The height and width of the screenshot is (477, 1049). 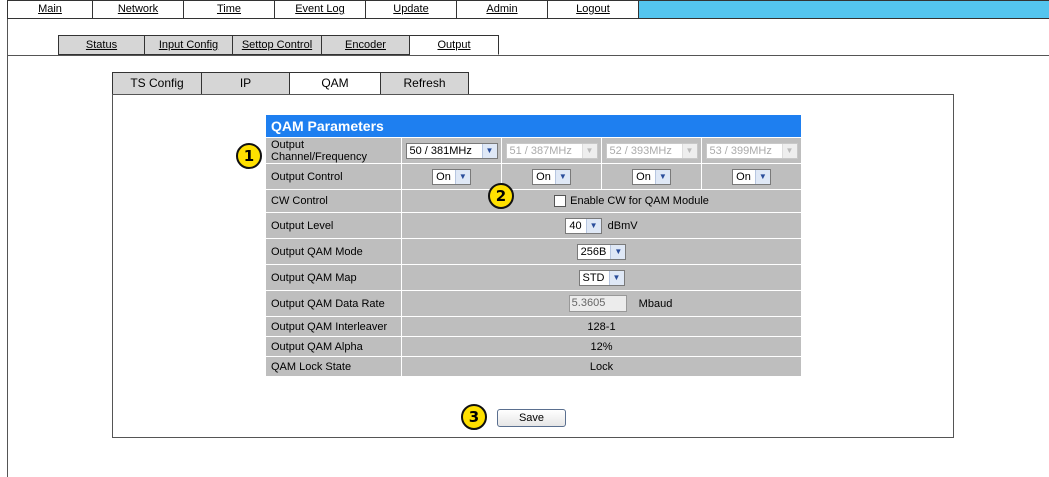 What do you see at coordinates (157, 83) in the screenshot?
I see `tab-ts-config: TS Config` at bounding box center [157, 83].